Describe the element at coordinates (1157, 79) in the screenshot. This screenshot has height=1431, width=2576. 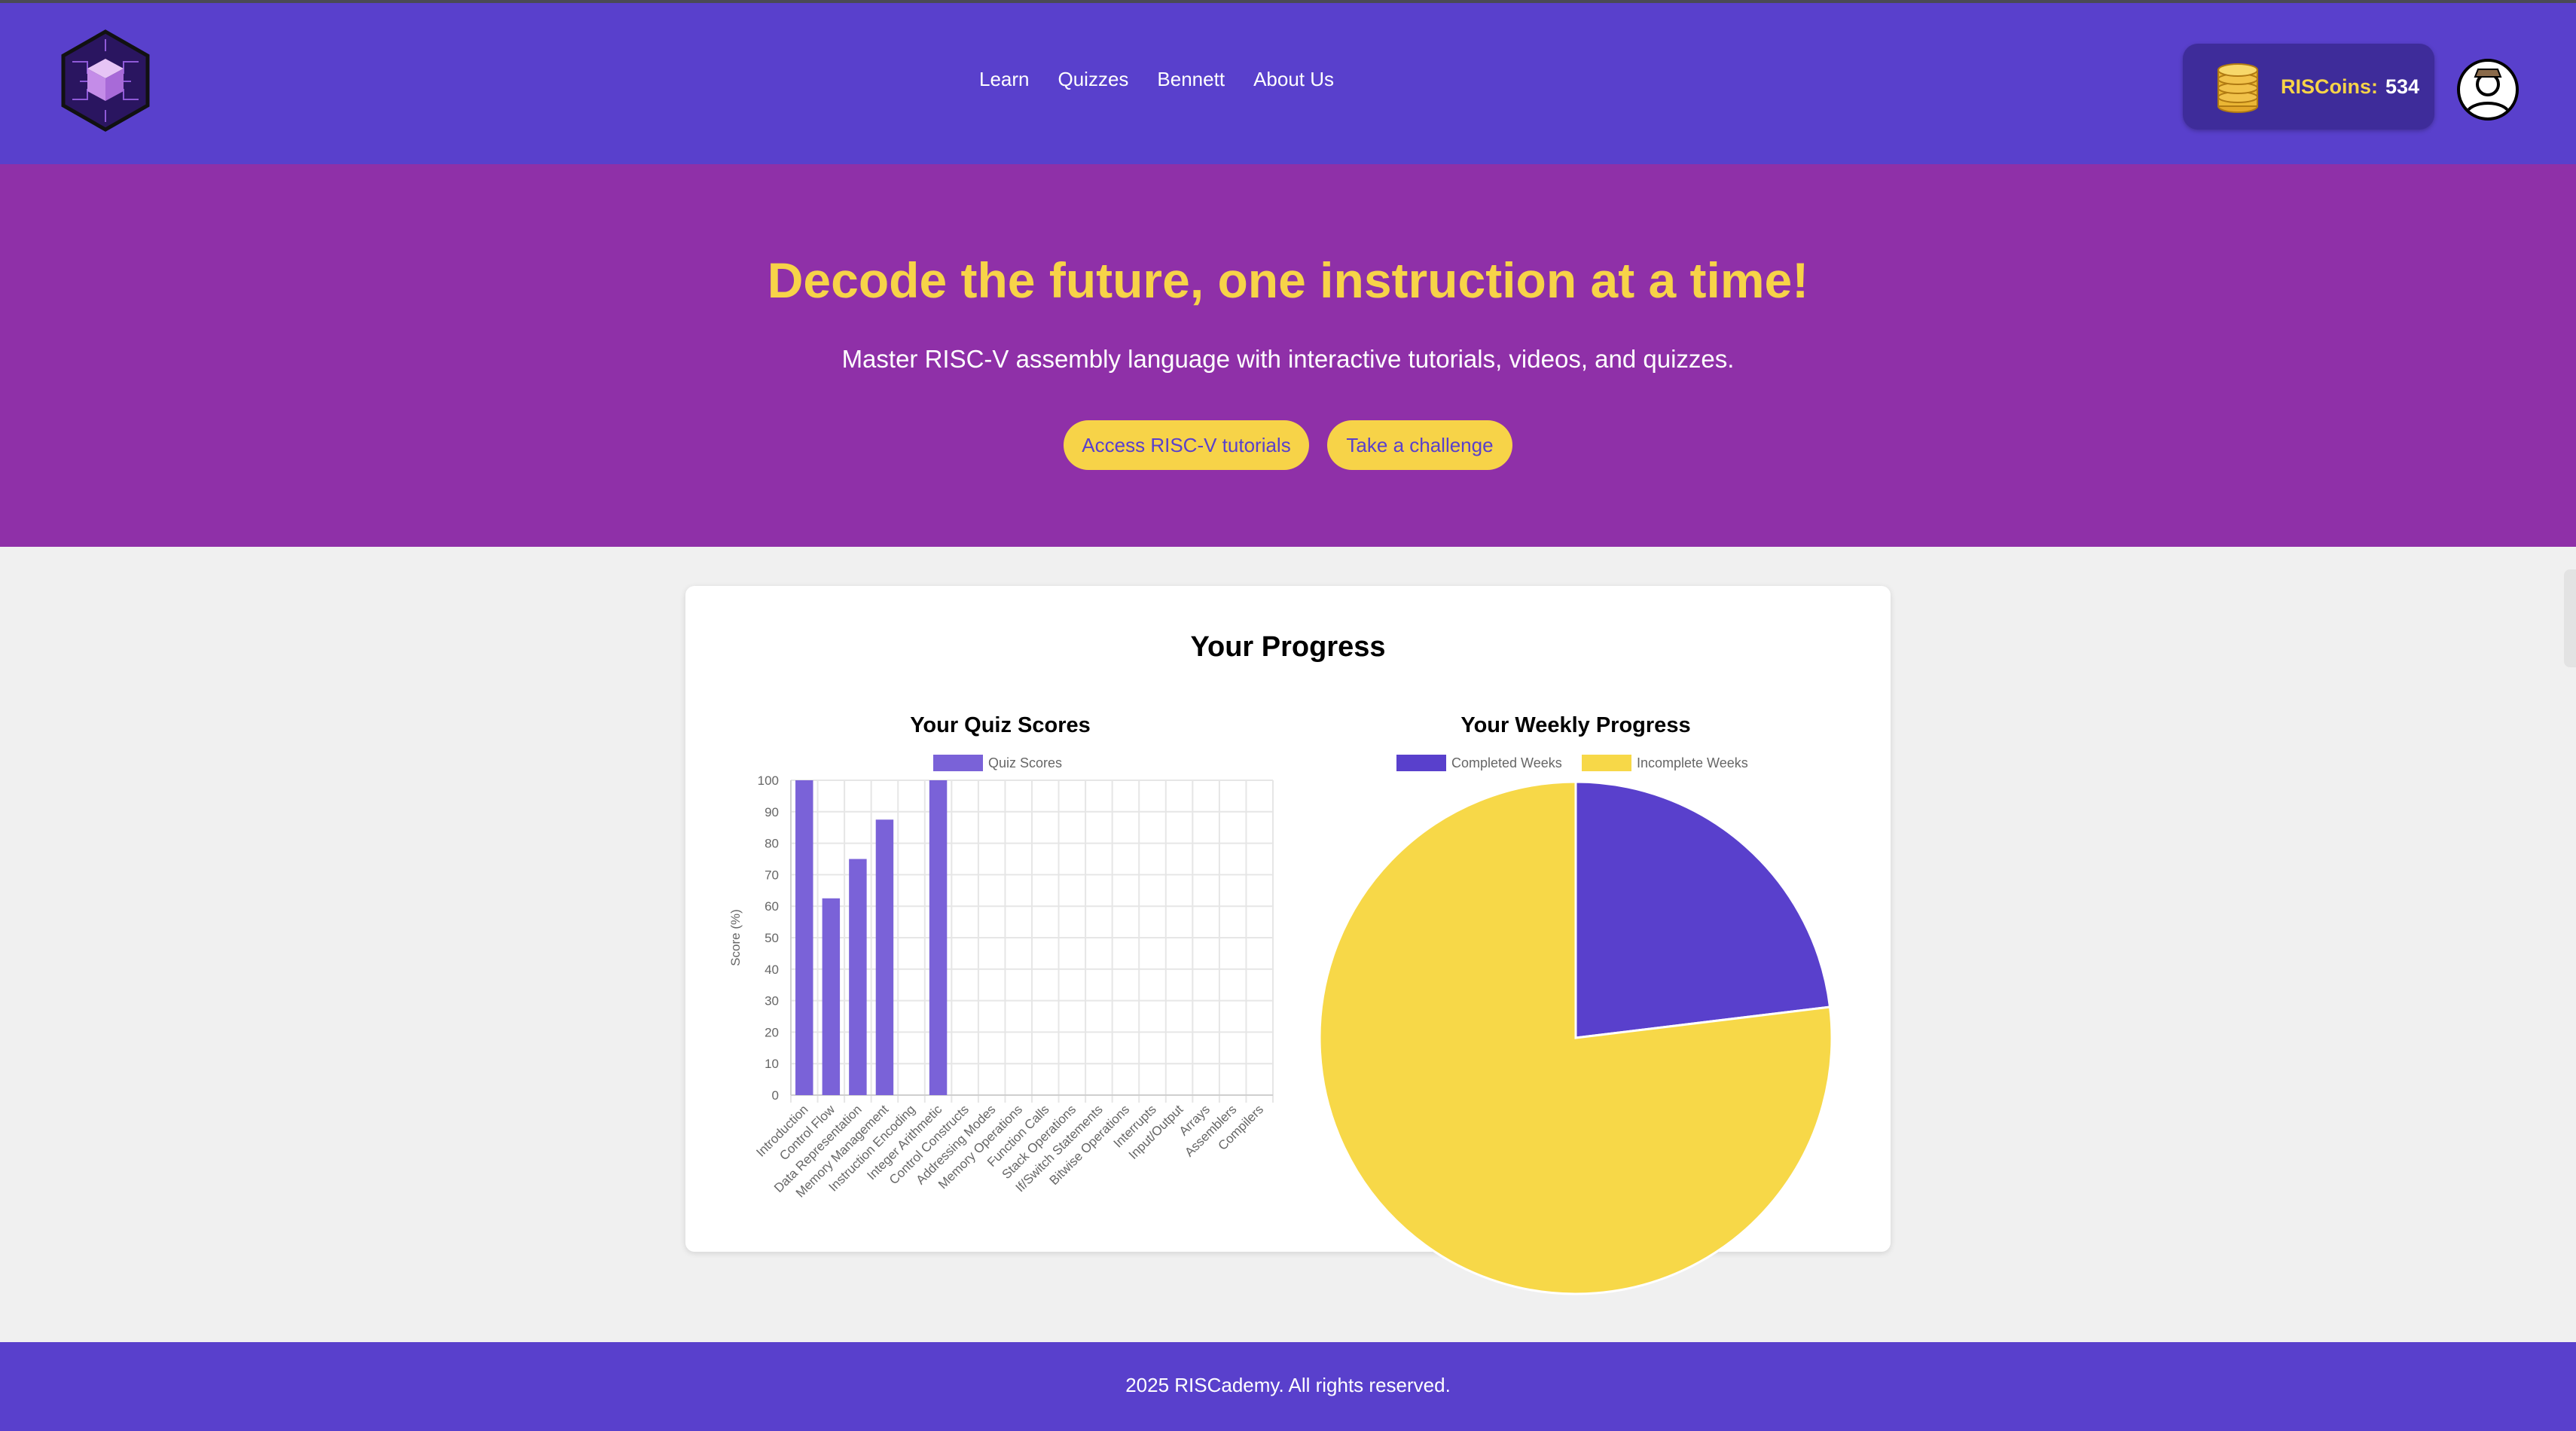
I see `main-nav: Learn Quizzes Bennett About Us` at that location.